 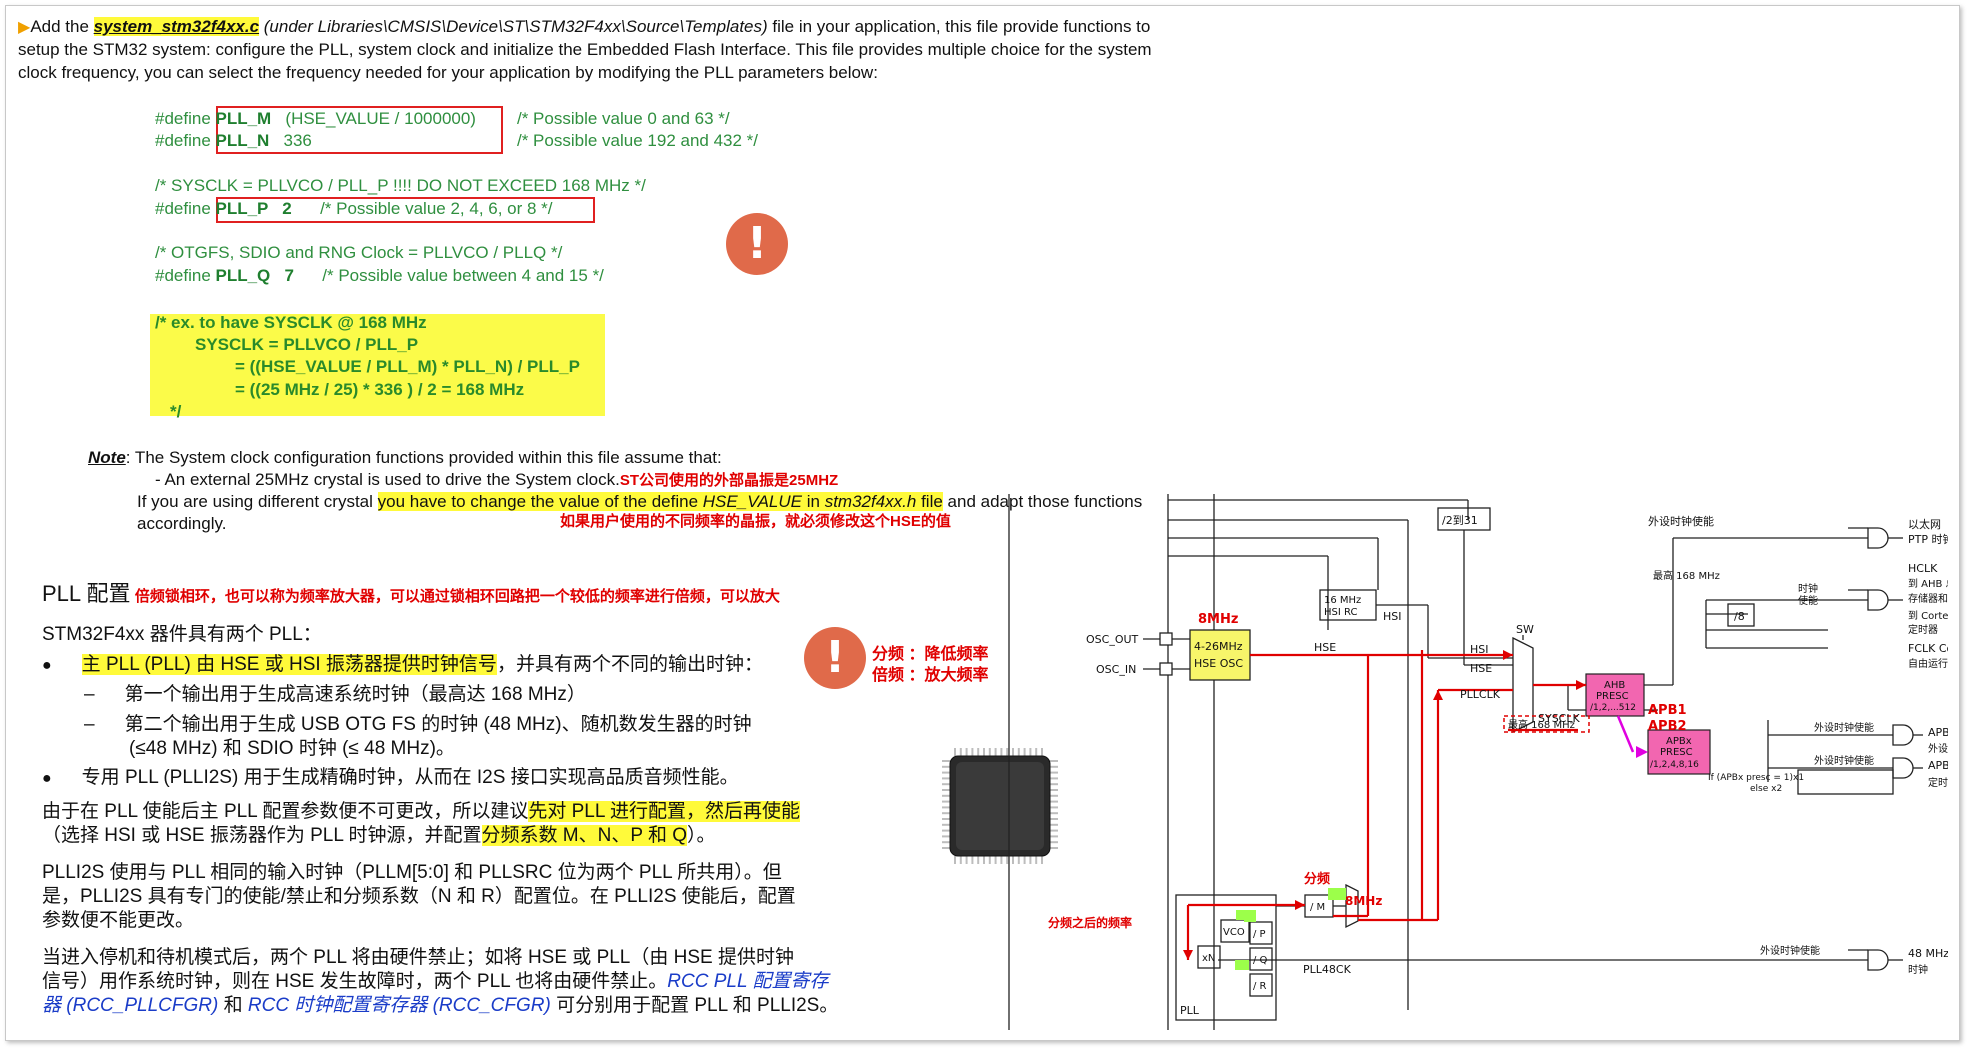 I want to click on apb-if-2: else x2, so click(x=1766, y=789).